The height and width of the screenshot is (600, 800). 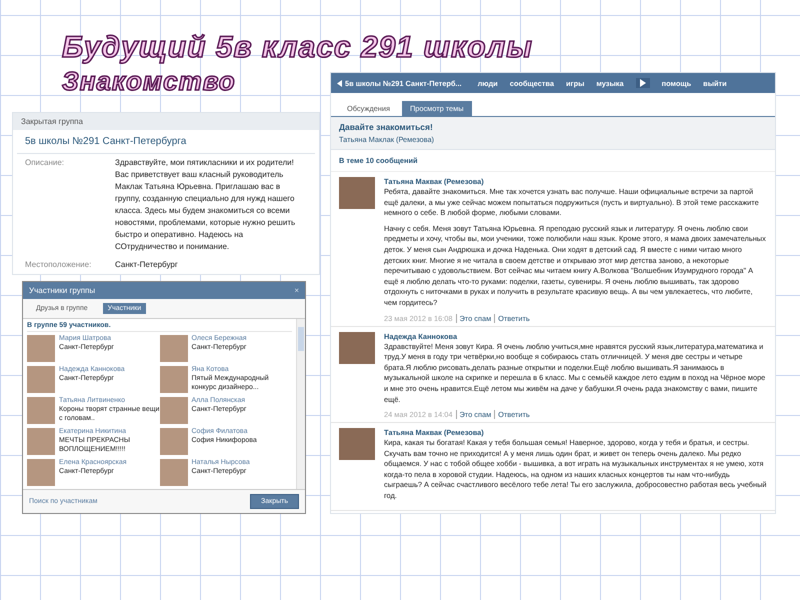 What do you see at coordinates (300, 404) in the screenshot?
I see `scrollbar` at bounding box center [300, 404].